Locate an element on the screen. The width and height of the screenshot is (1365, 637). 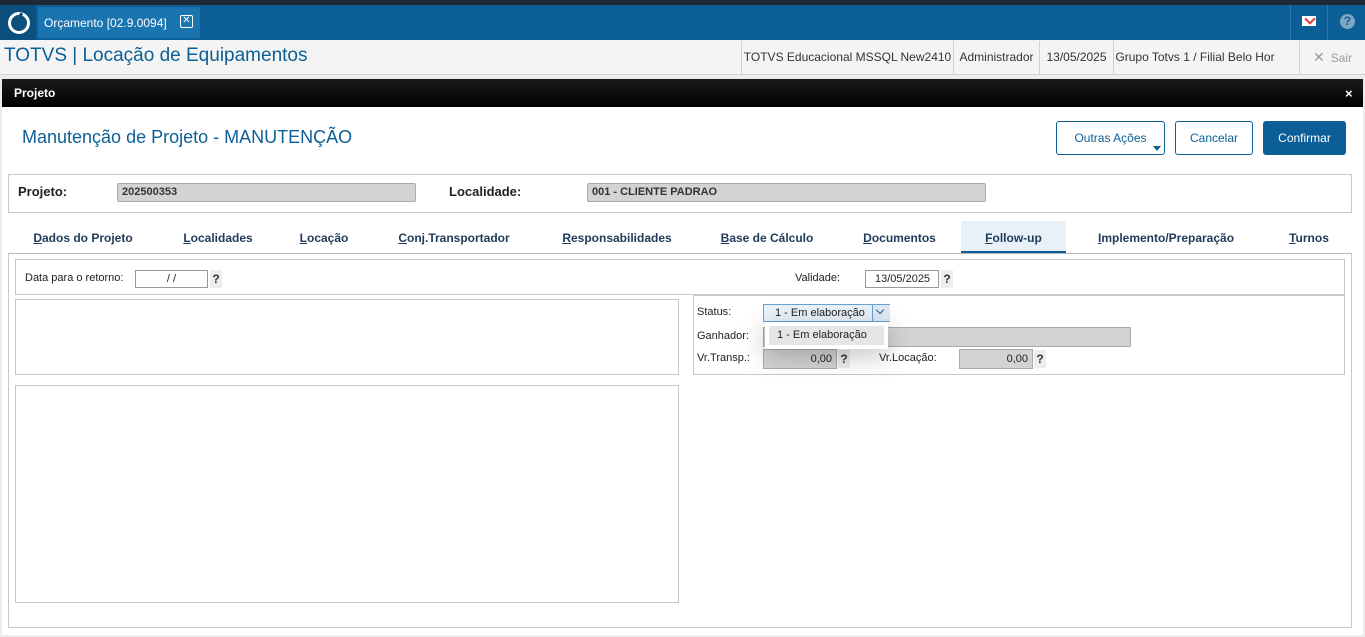
validity-input: 13/05/2025 is located at coordinates (902, 279).